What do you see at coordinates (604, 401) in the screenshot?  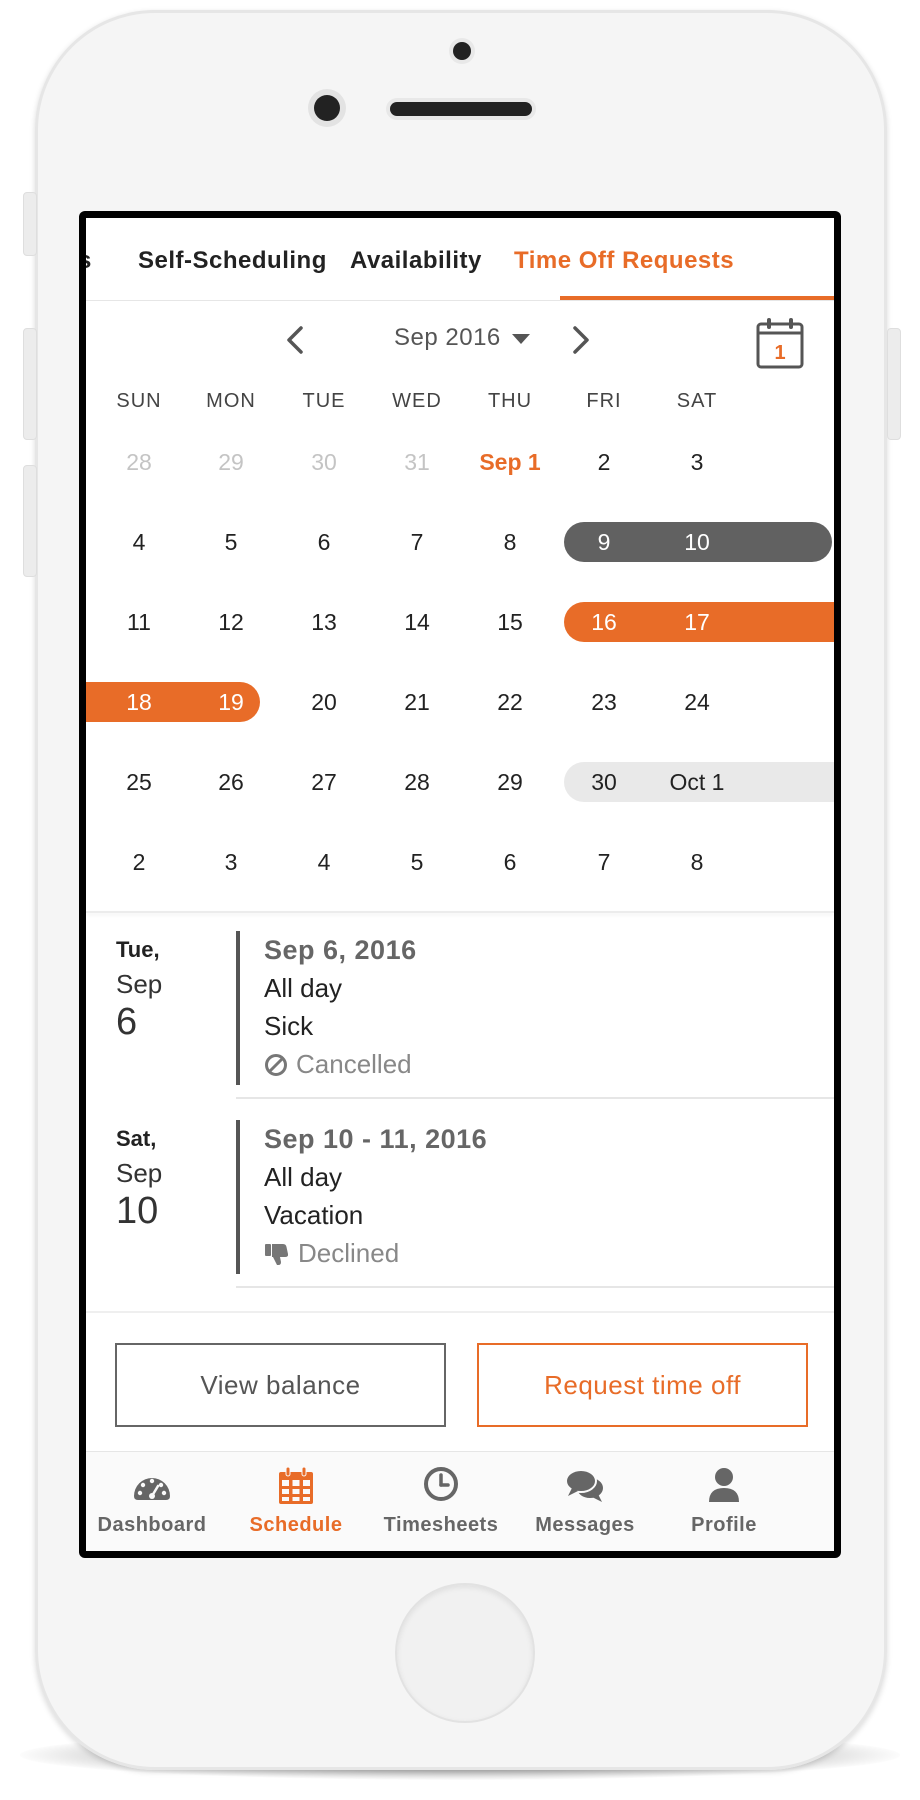 I see `weekday-label: FRI` at bounding box center [604, 401].